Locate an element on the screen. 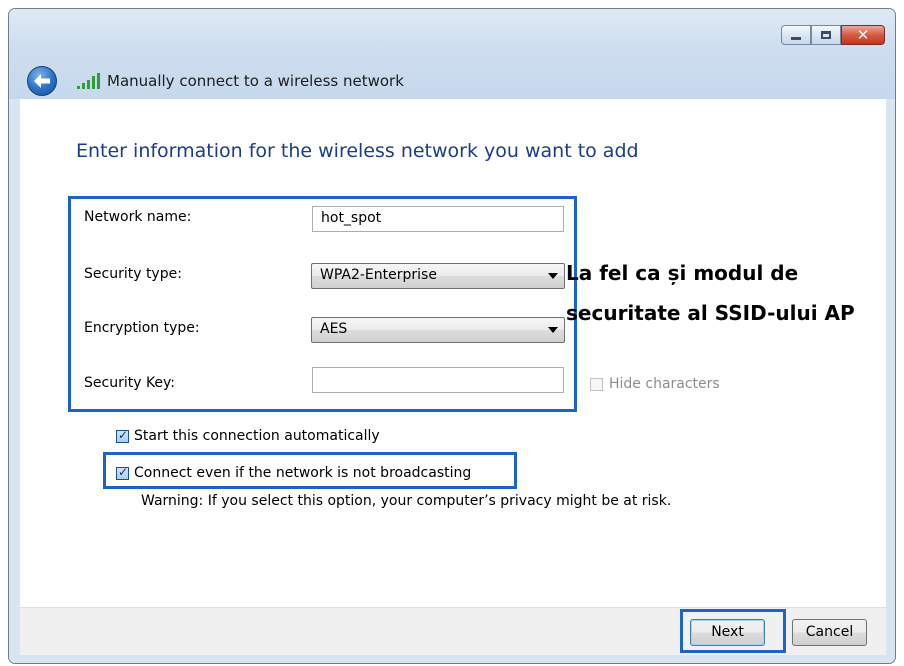 The height and width of the screenshot is (666, 904). back-arrow-icon is located at coordinates (42, 81).